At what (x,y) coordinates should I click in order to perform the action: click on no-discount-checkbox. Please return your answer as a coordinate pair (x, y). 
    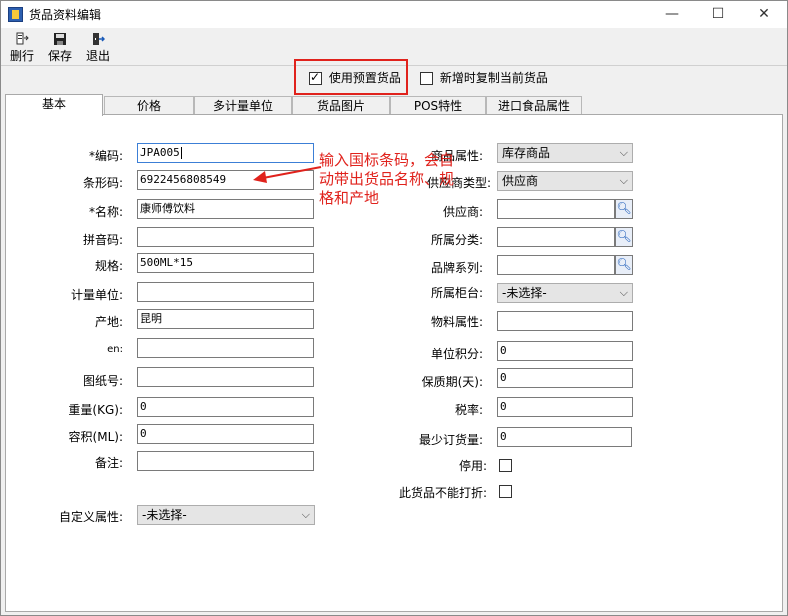
    Looking at the image, I should click on (505, 491).